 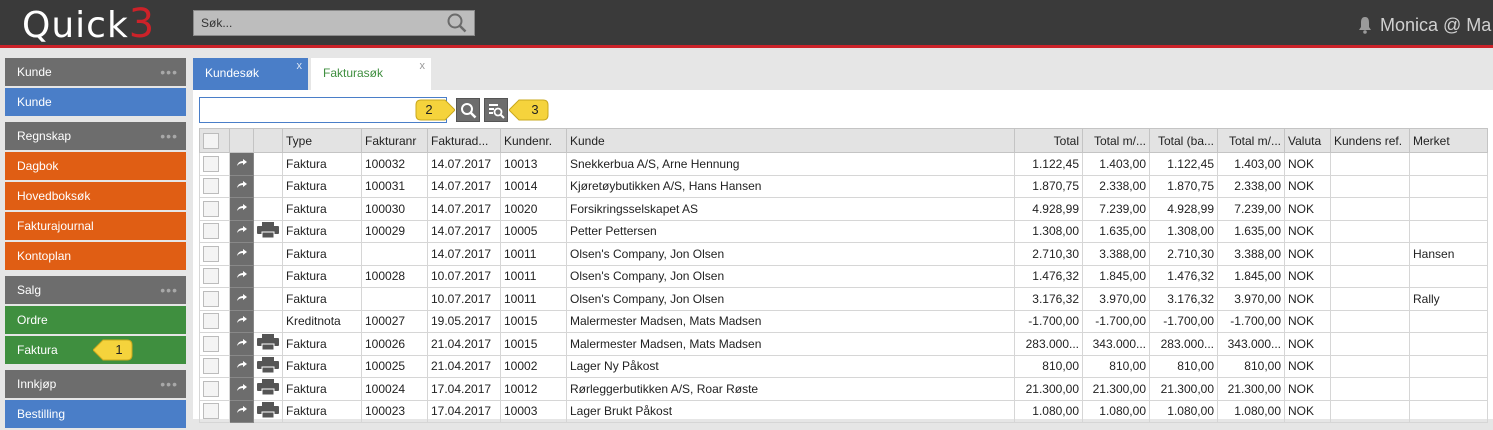 What do you see at coordinates (95, 102) in the screenshot?
I see `sidebar-item-kunde: Kunde` at bounding box center [95, 102].